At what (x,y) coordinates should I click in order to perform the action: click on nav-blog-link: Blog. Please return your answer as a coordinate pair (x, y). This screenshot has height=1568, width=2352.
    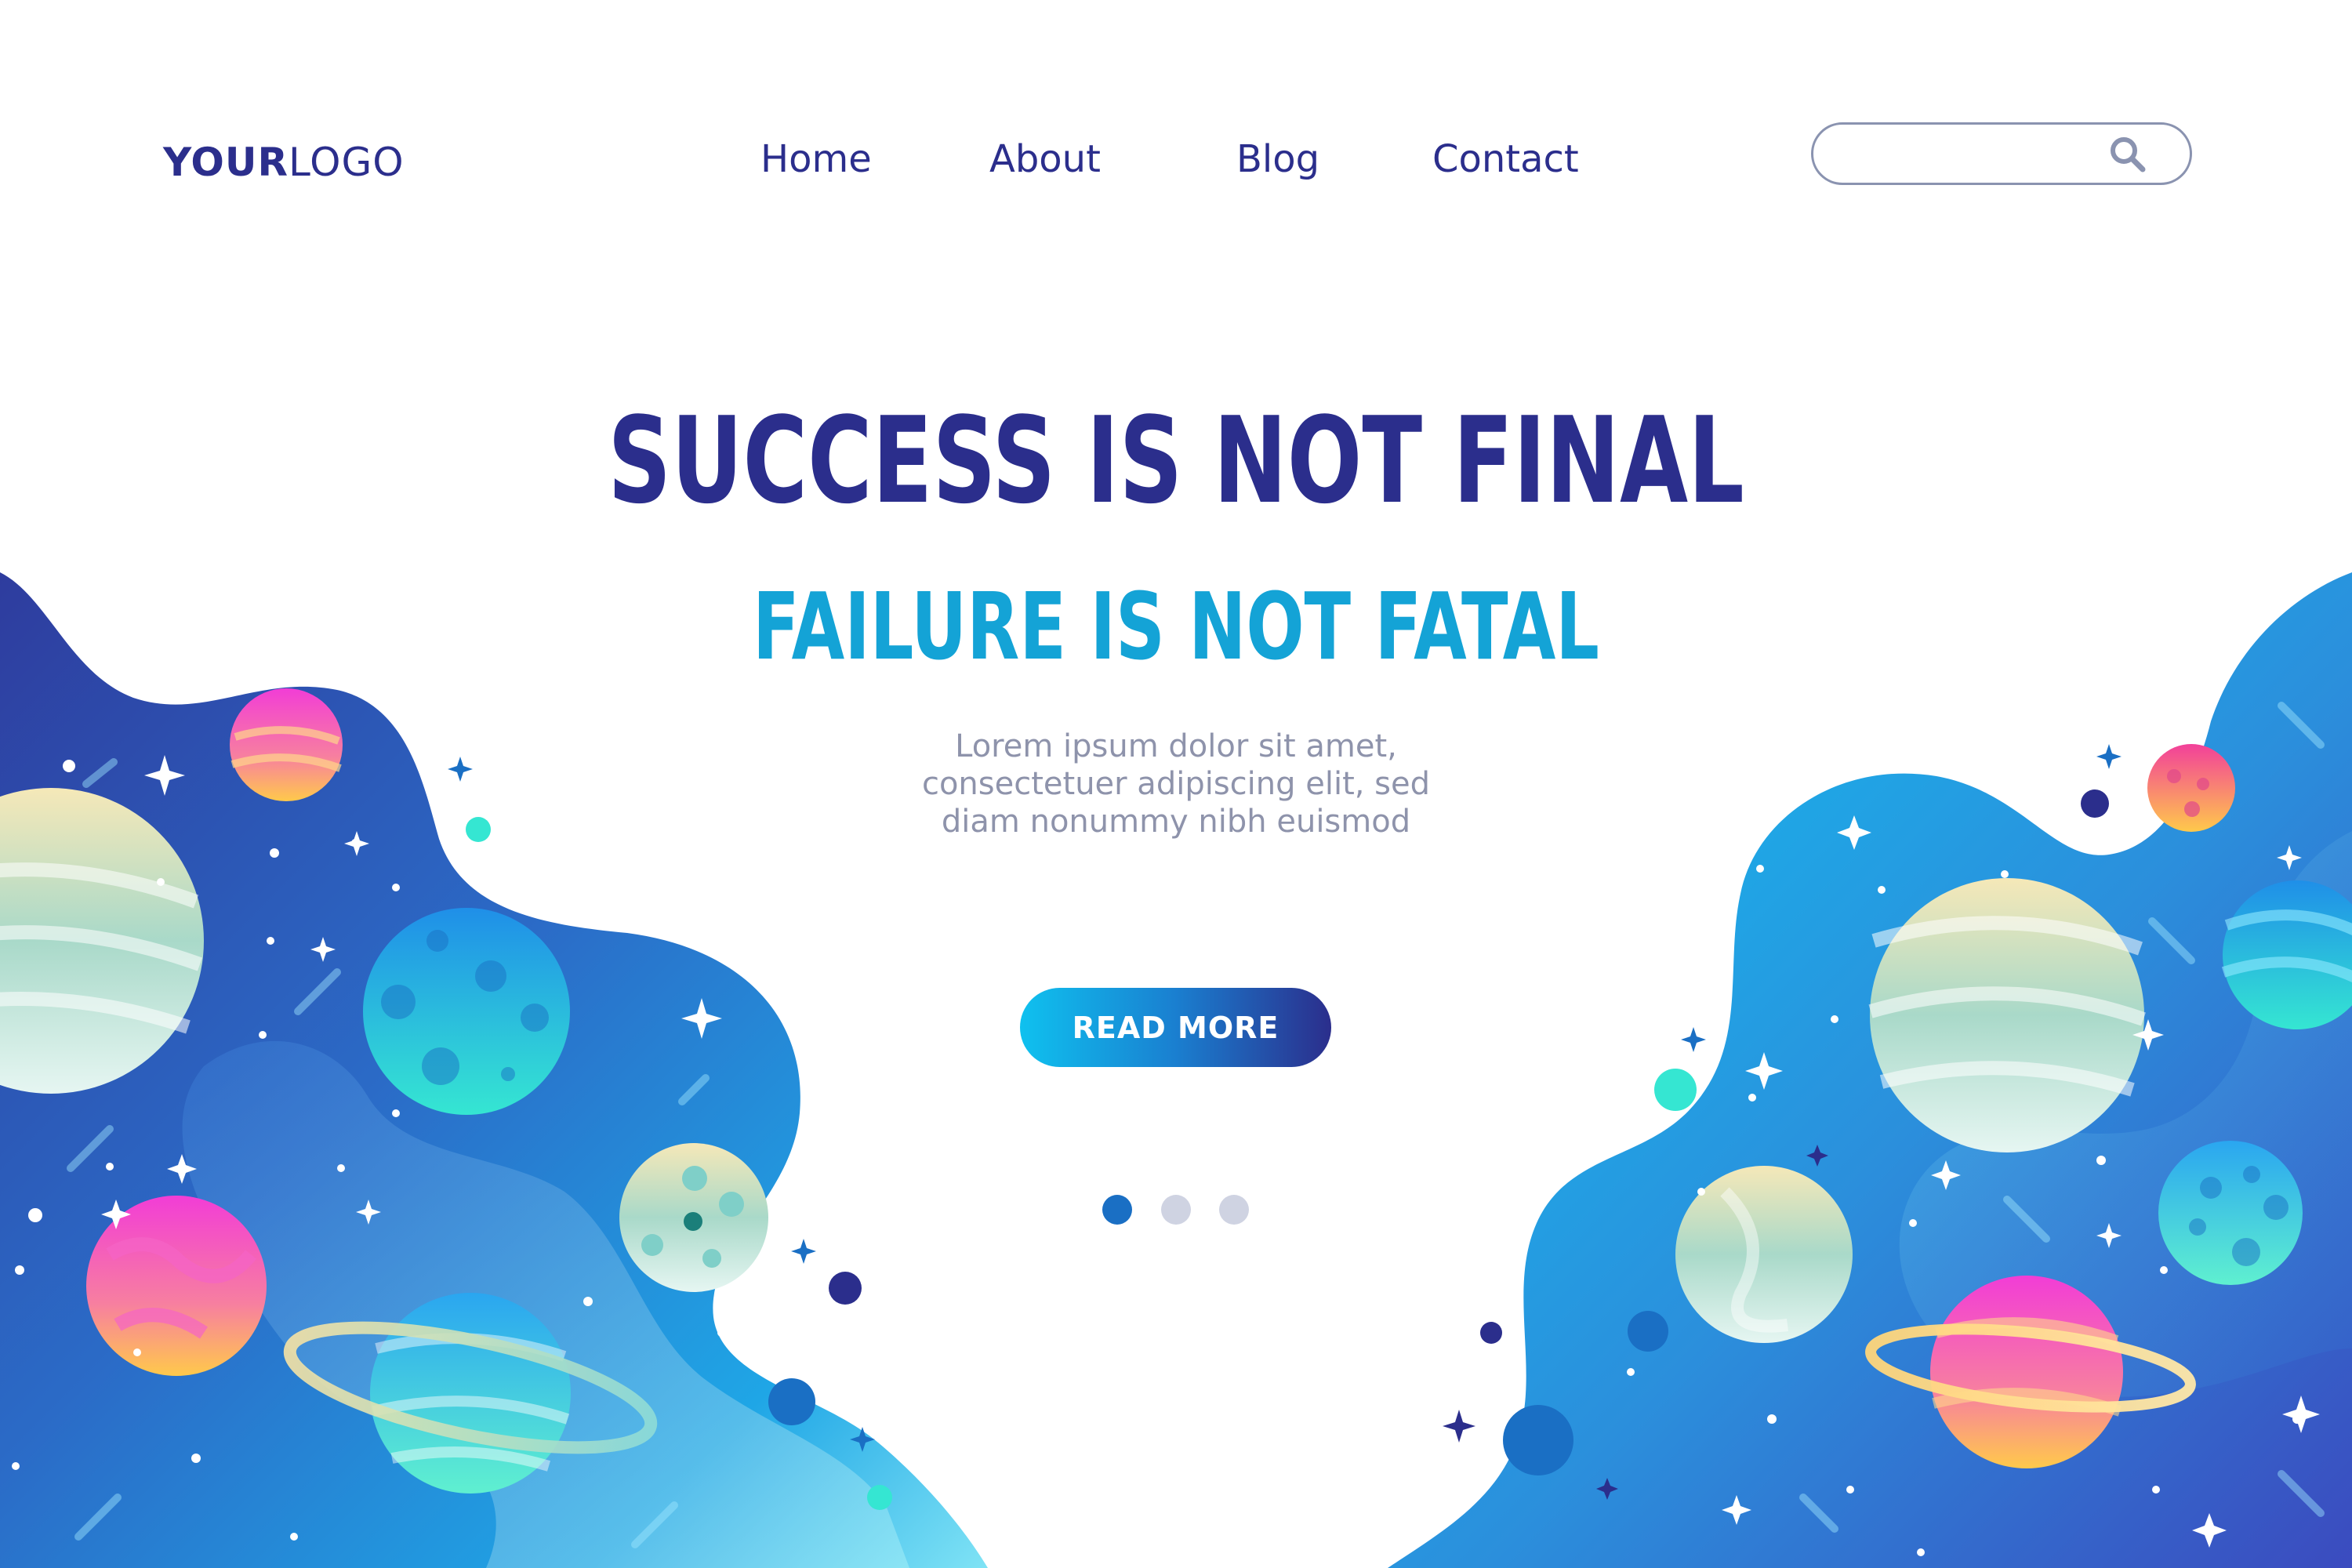
    Looking at the image, I should click on (1277, 159).